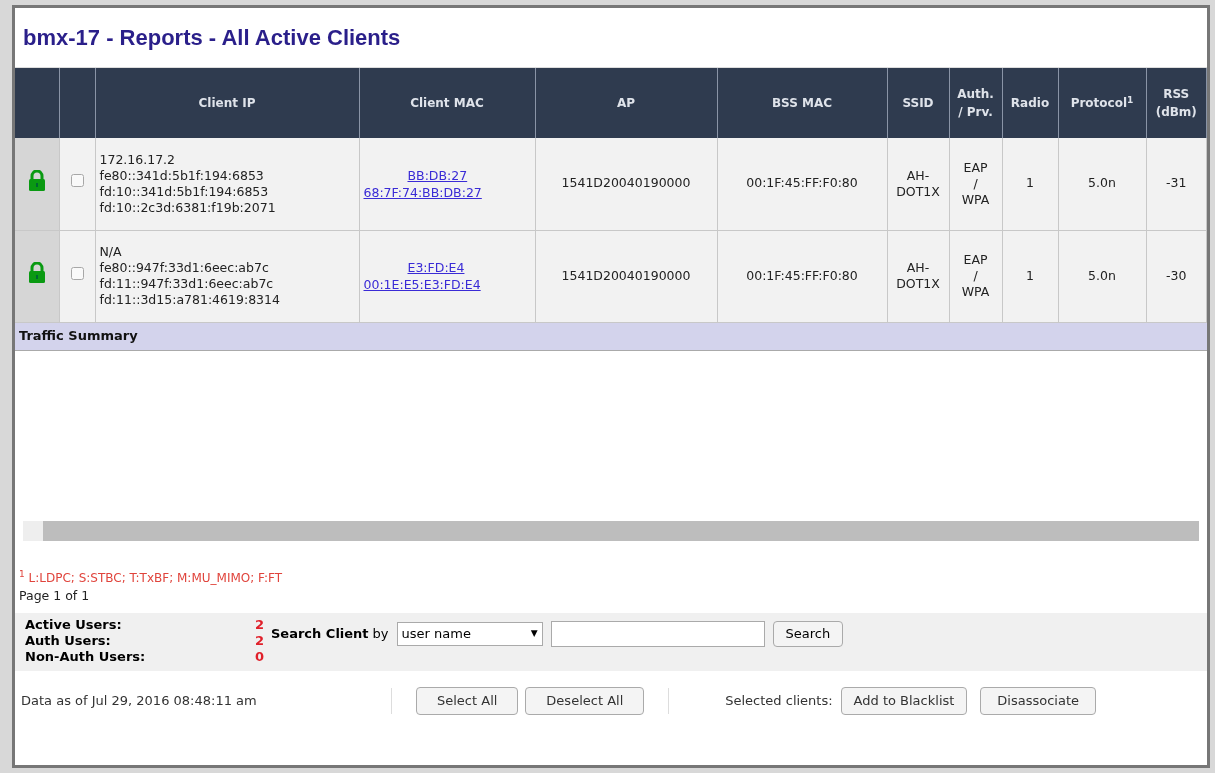  I want to click on column-header: Client MAC, so click(447, 103).